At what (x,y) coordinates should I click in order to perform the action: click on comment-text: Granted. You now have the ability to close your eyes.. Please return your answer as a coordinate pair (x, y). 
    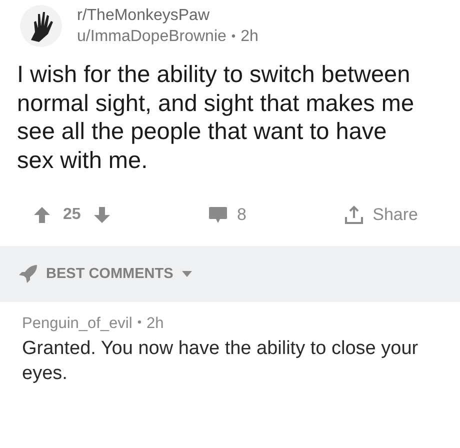
    Looking at the image, I should click on (221, 361).